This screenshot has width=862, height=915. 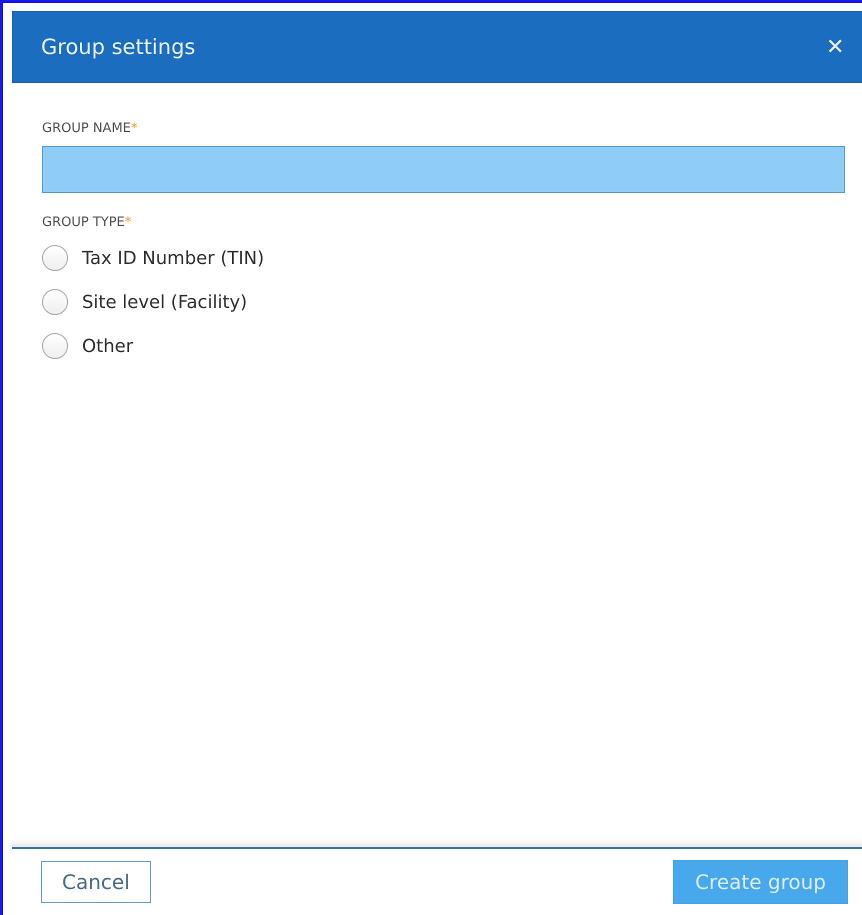 I want to click on radio-label: Other, so click(x=108, y=346).